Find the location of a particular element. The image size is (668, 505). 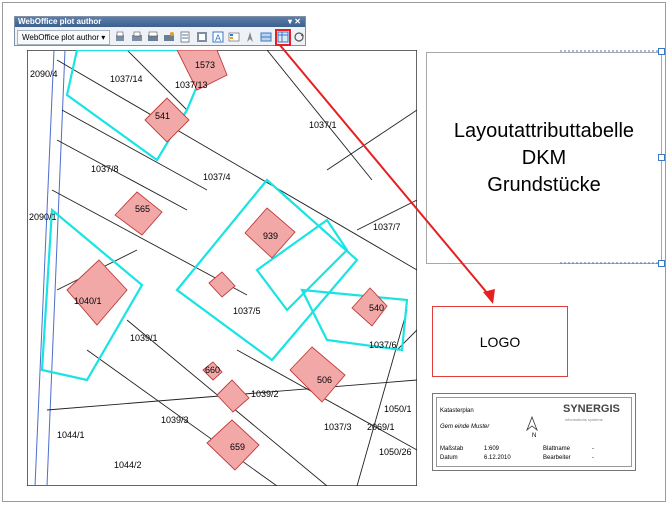

print-a3-icon is located at coordinates (153, 37).